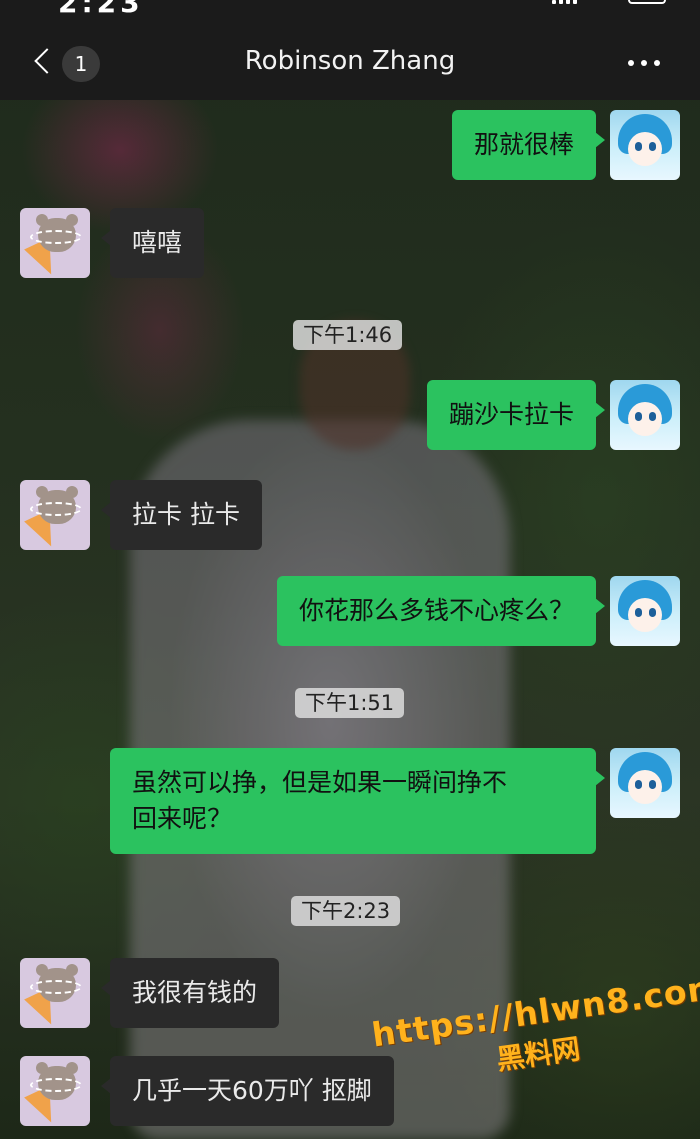  I want to click on message-bubble-received: 拉卡 拉卡, so click(181, 515).